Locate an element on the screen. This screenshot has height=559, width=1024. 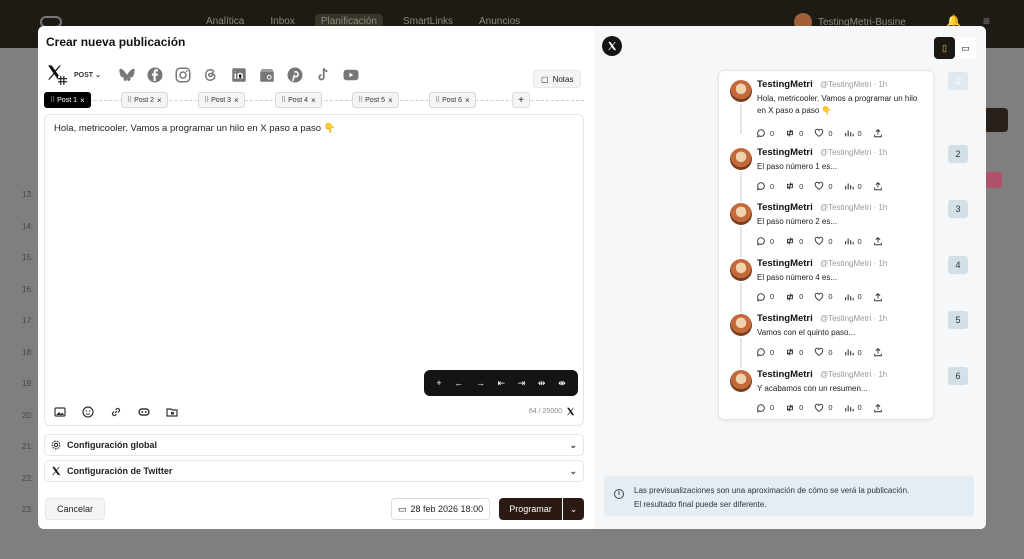
desktop-icon: ▭ is located at coordinates (965, 48).